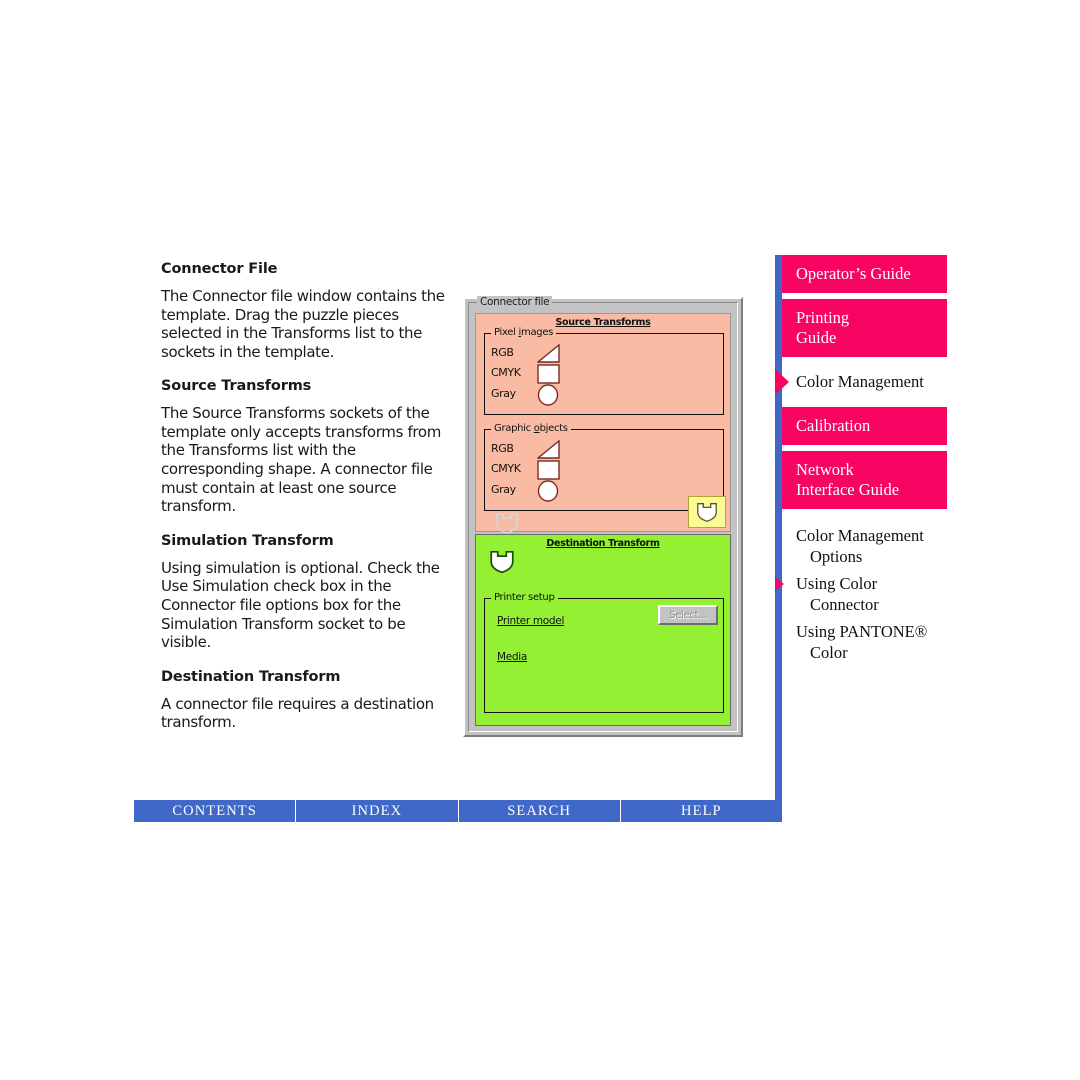 This screenshot has height=1080, width=1080. I want to click on sub-item-using-color-connector: Using Color Connector, so click(861, 594).